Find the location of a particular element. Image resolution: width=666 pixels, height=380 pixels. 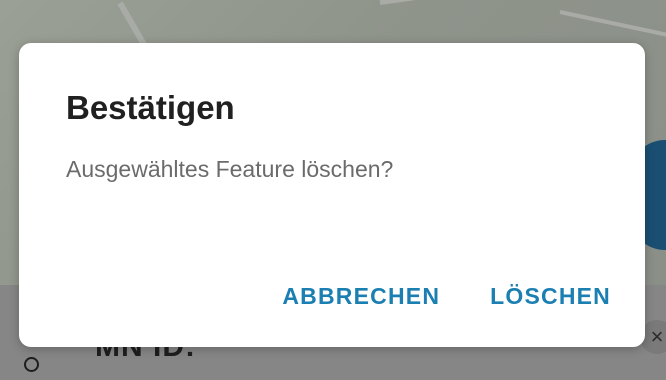

dialog-message: Ausgewähltes Feature löschen? is located at coordinates (230, 169).